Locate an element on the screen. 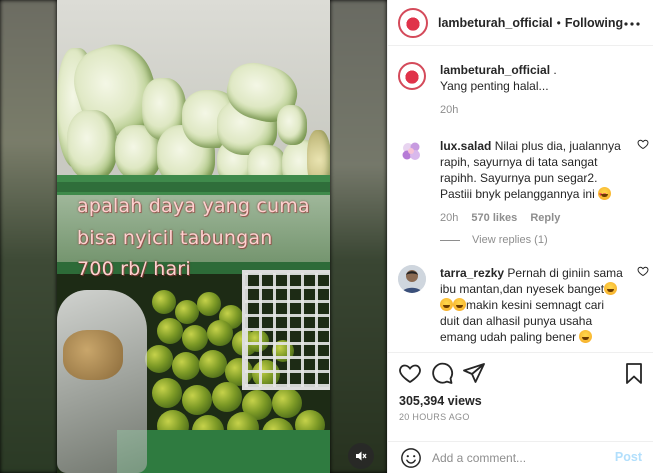  caption-text: . is located at coordinates (553, 70).